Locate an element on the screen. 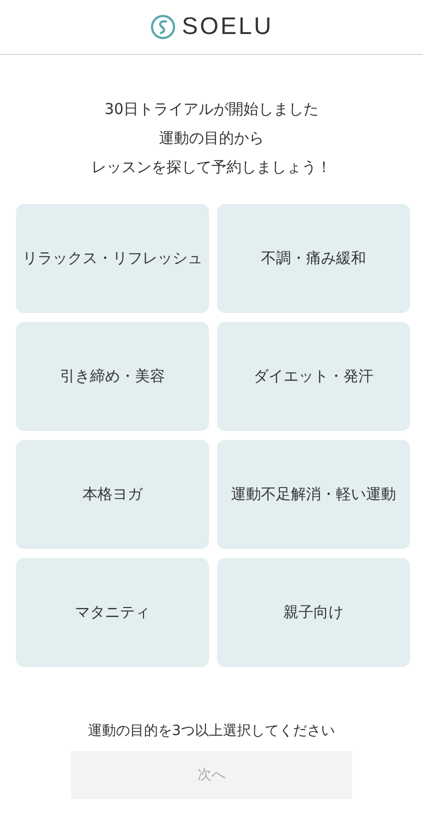 This screenshot has height=825, width=423. intro-text: 運動の目的から is located at coordinates (211, 138).